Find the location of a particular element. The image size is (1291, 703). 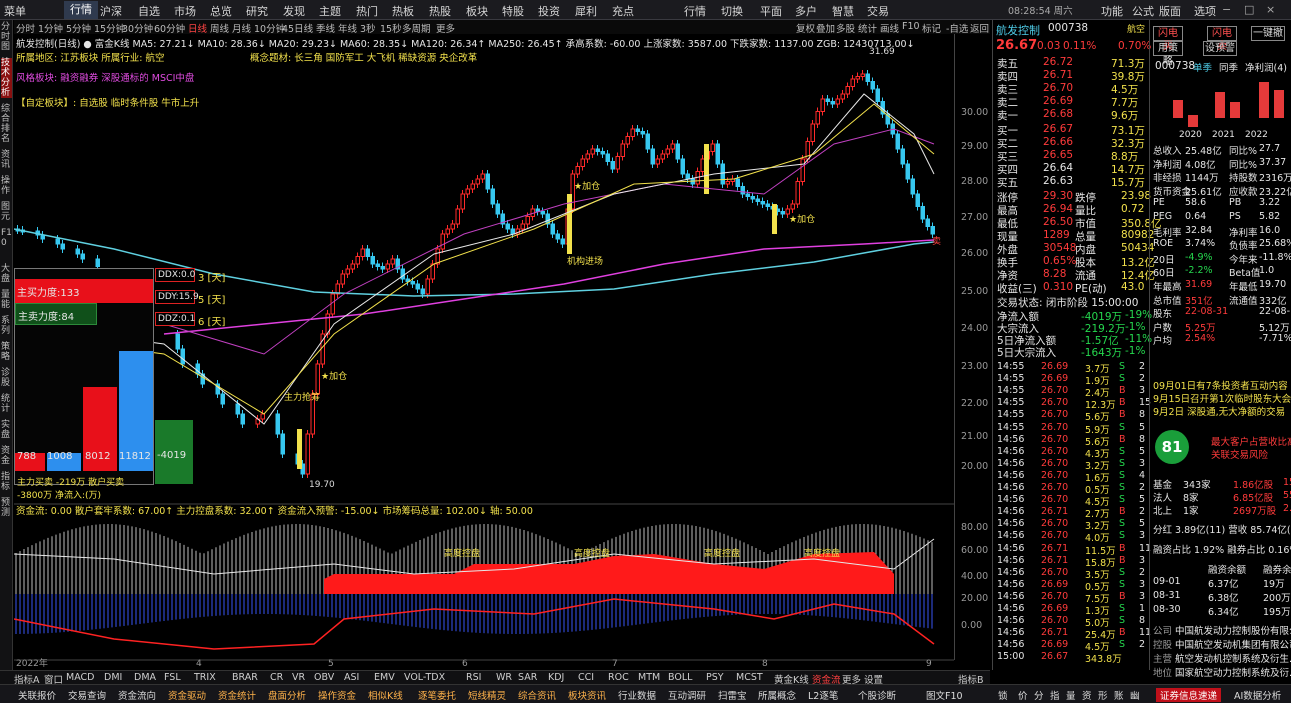

menu-12: 板块 is located at coordinates (477, 11).